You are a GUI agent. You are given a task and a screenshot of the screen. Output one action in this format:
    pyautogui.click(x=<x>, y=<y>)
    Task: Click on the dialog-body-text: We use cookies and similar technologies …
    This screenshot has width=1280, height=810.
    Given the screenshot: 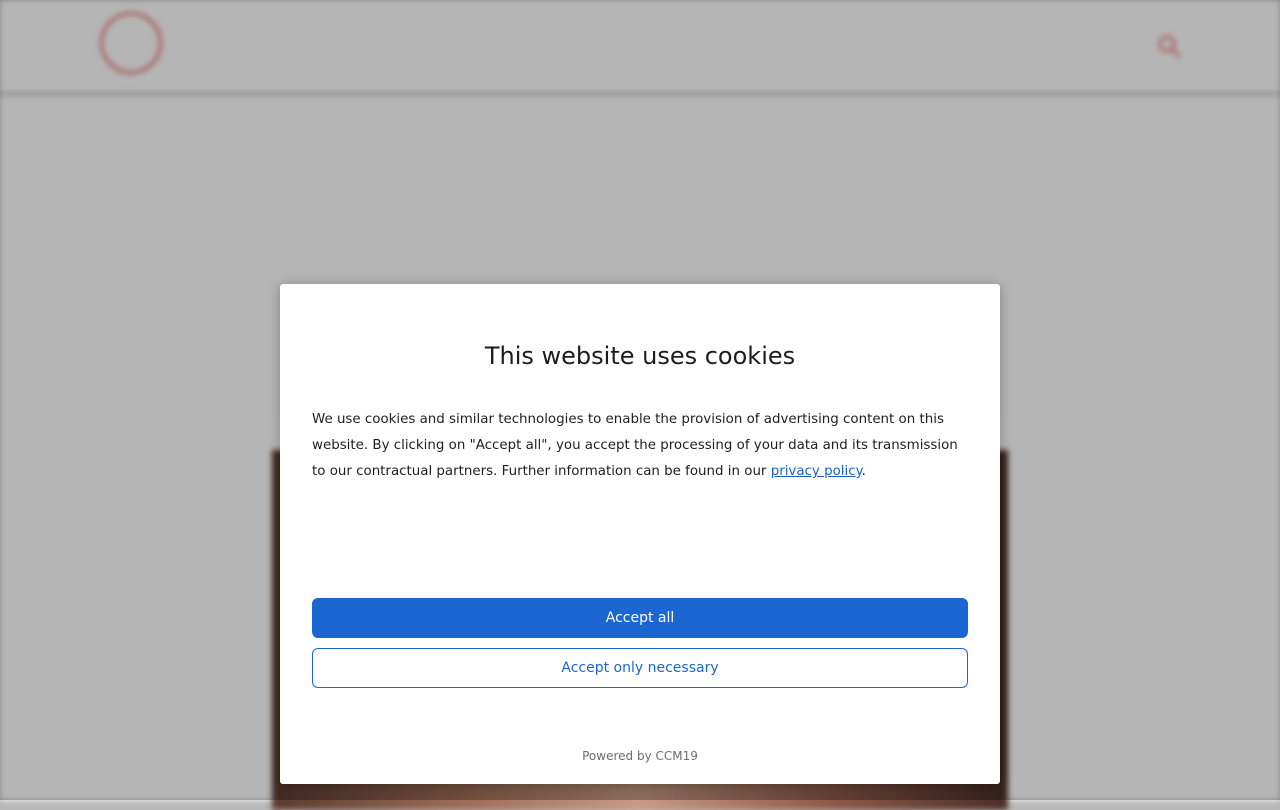 What is the action you would take?
    pyautogui.click(x=641, y=446)
    